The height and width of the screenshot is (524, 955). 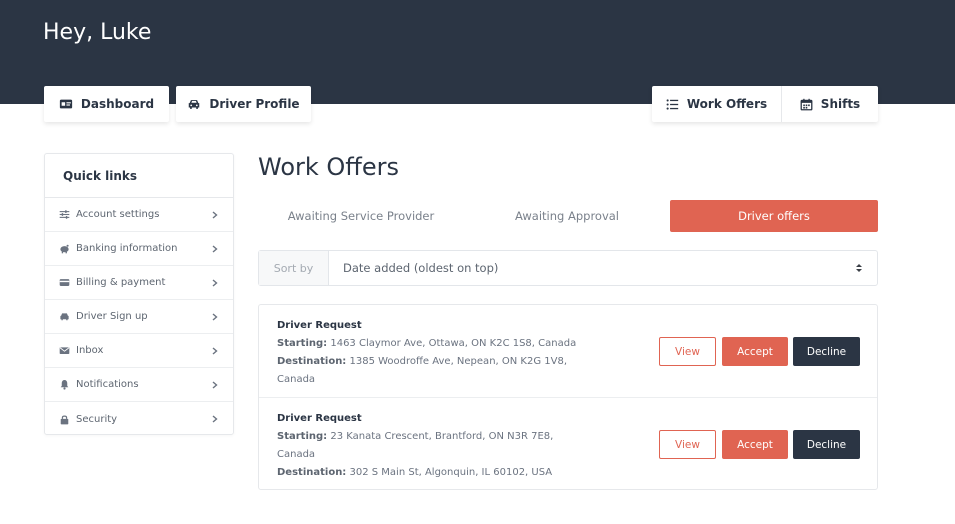 I want to click on quick-link-label: Account settings, so click(x=118, y=214).